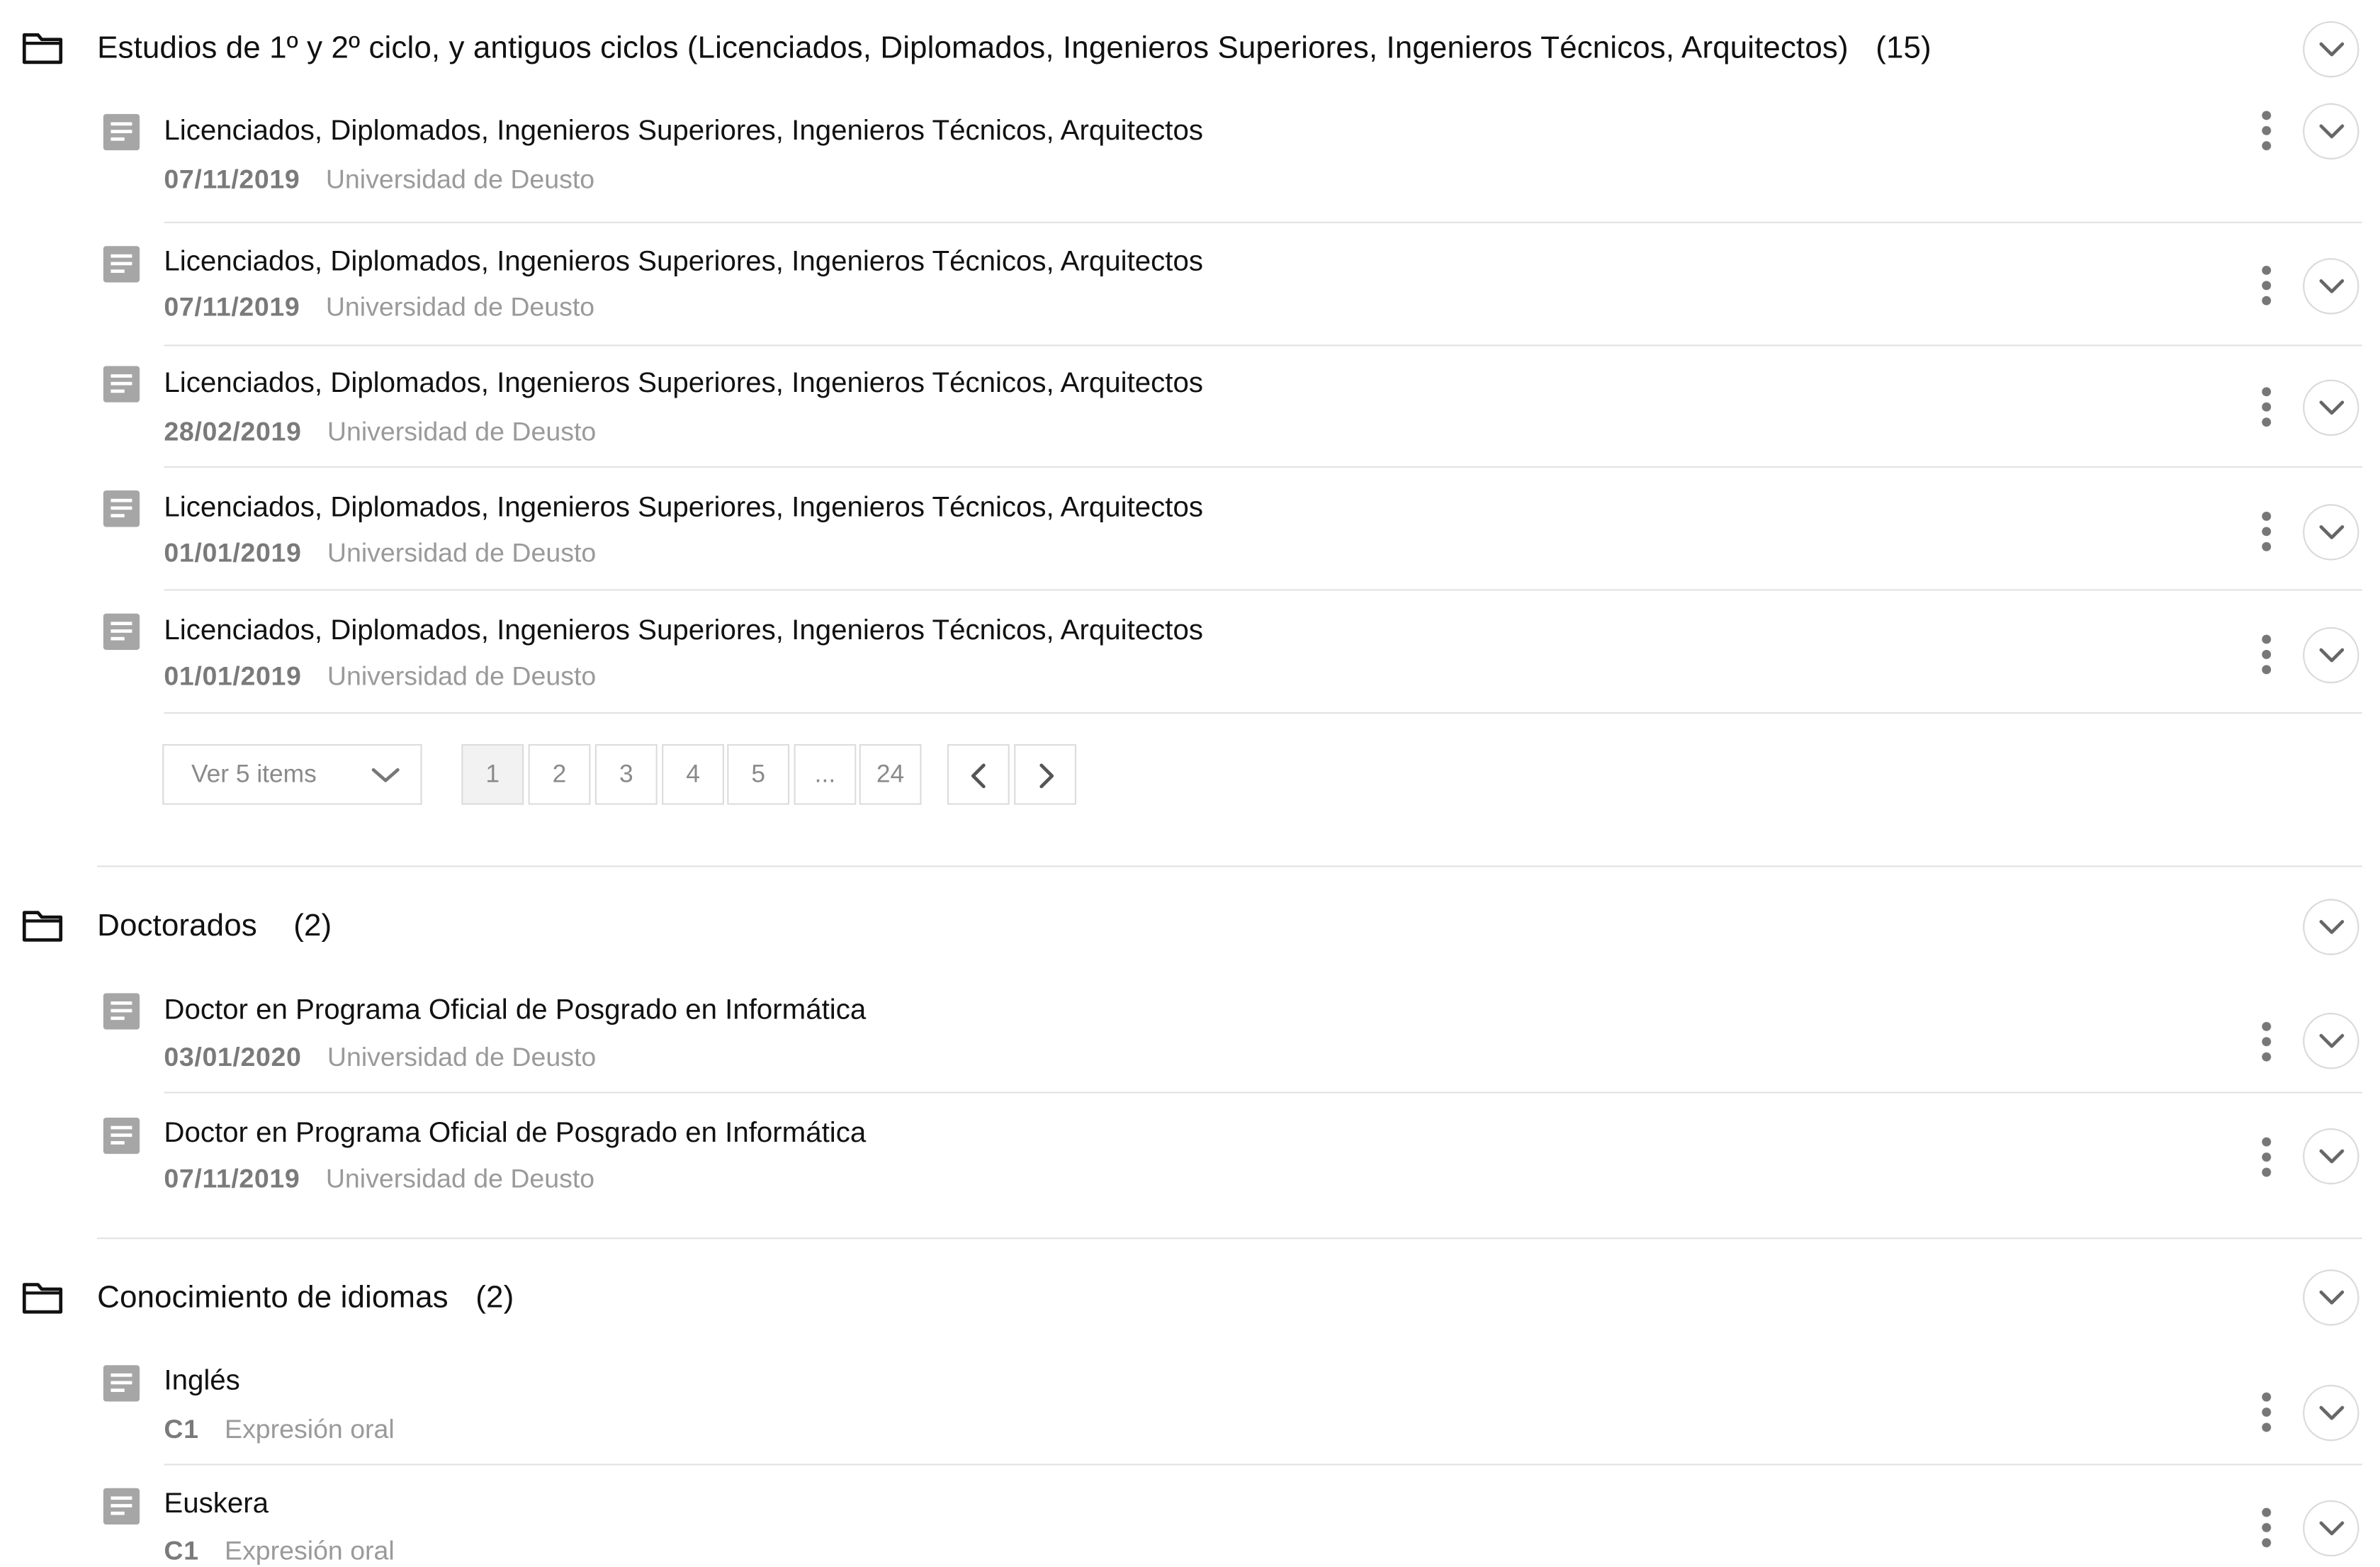  I want to click on page-button-5: 5, so click(758, 774).